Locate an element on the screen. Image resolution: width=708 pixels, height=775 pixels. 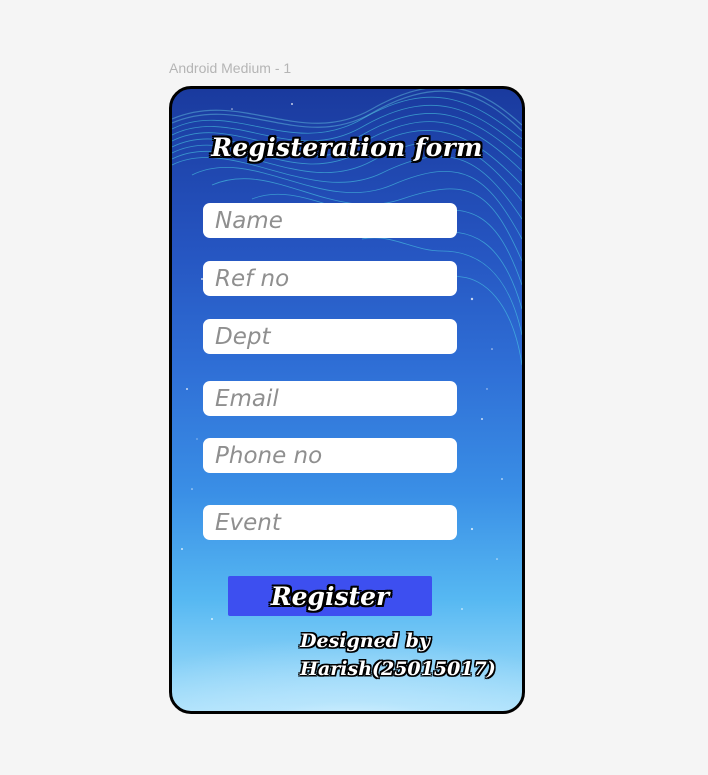
name-field-container is located at coordinates (330, 220).